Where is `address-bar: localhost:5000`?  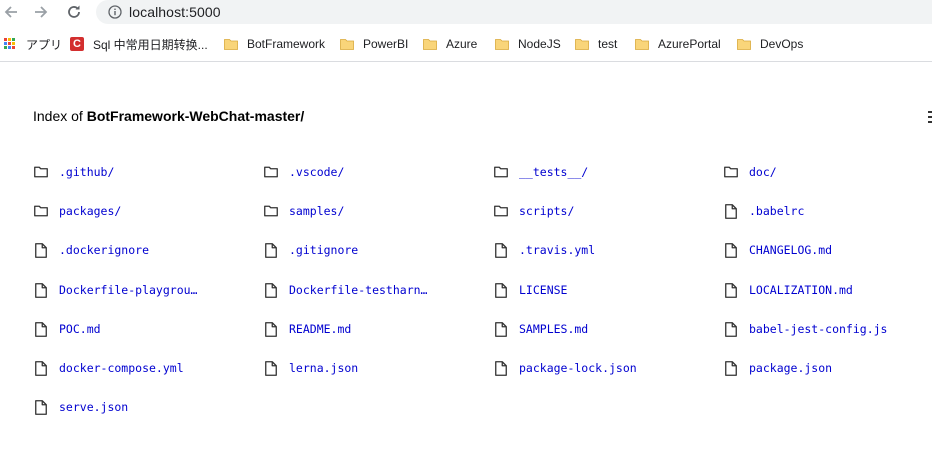
address-bar: localhost:5000 is located at coordinates (514, 12).